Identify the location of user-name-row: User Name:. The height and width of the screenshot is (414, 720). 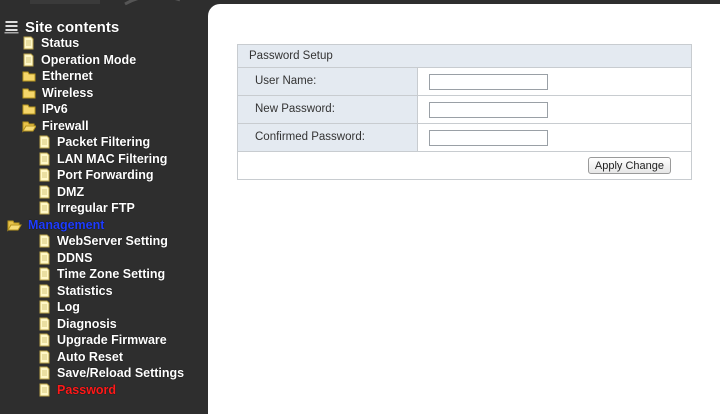
(464, 82).